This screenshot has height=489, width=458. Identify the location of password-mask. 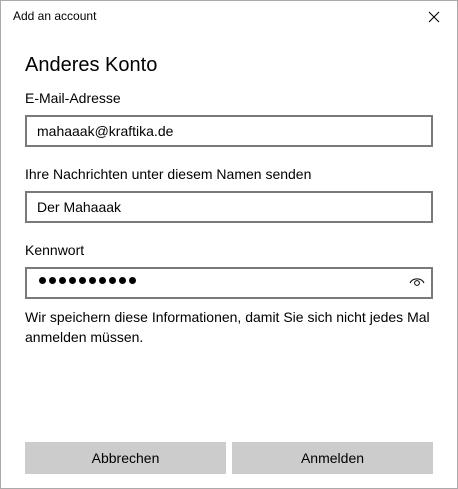
(87, 280).